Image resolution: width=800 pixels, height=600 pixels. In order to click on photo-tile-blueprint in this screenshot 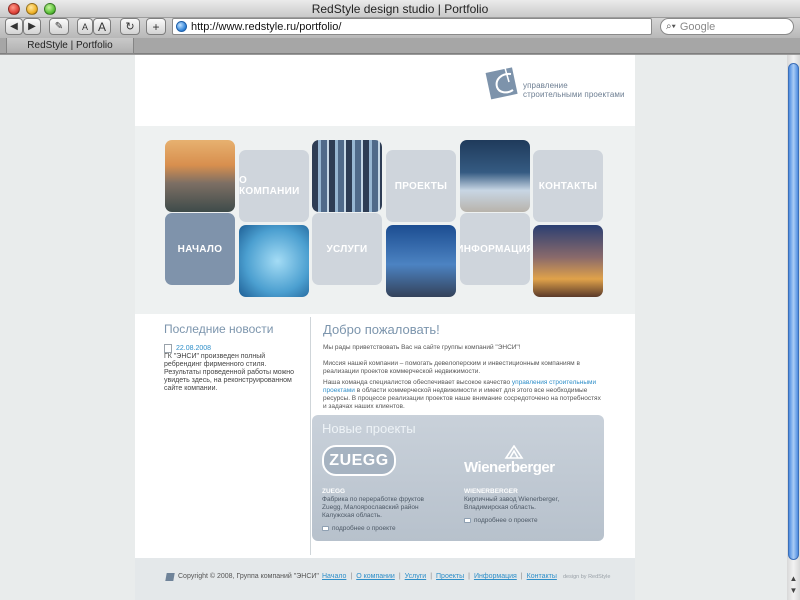, I will do `click(274, 261)`.